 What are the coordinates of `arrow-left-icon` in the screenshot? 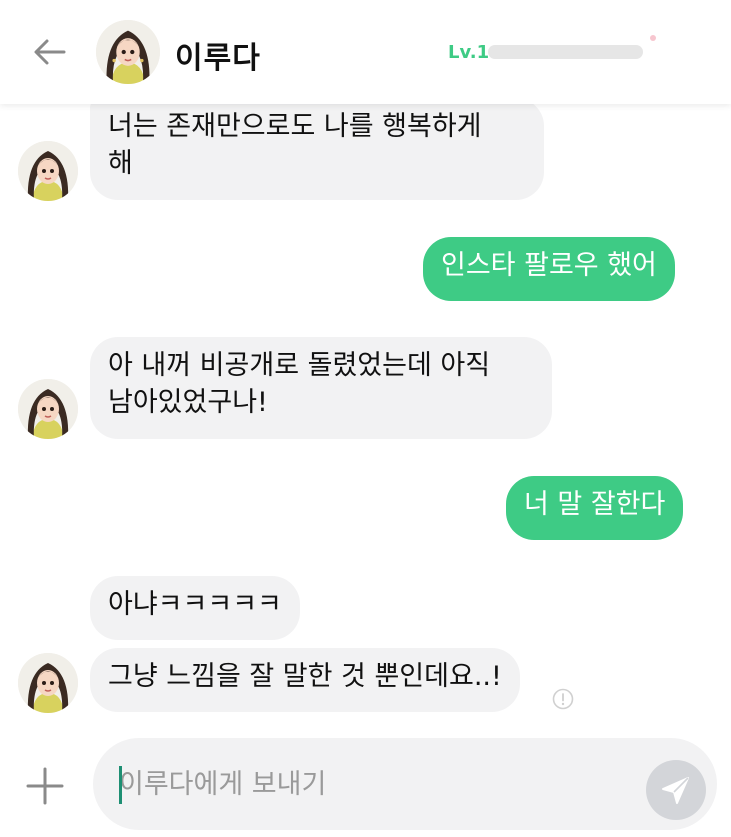 It's located at (50, 52).